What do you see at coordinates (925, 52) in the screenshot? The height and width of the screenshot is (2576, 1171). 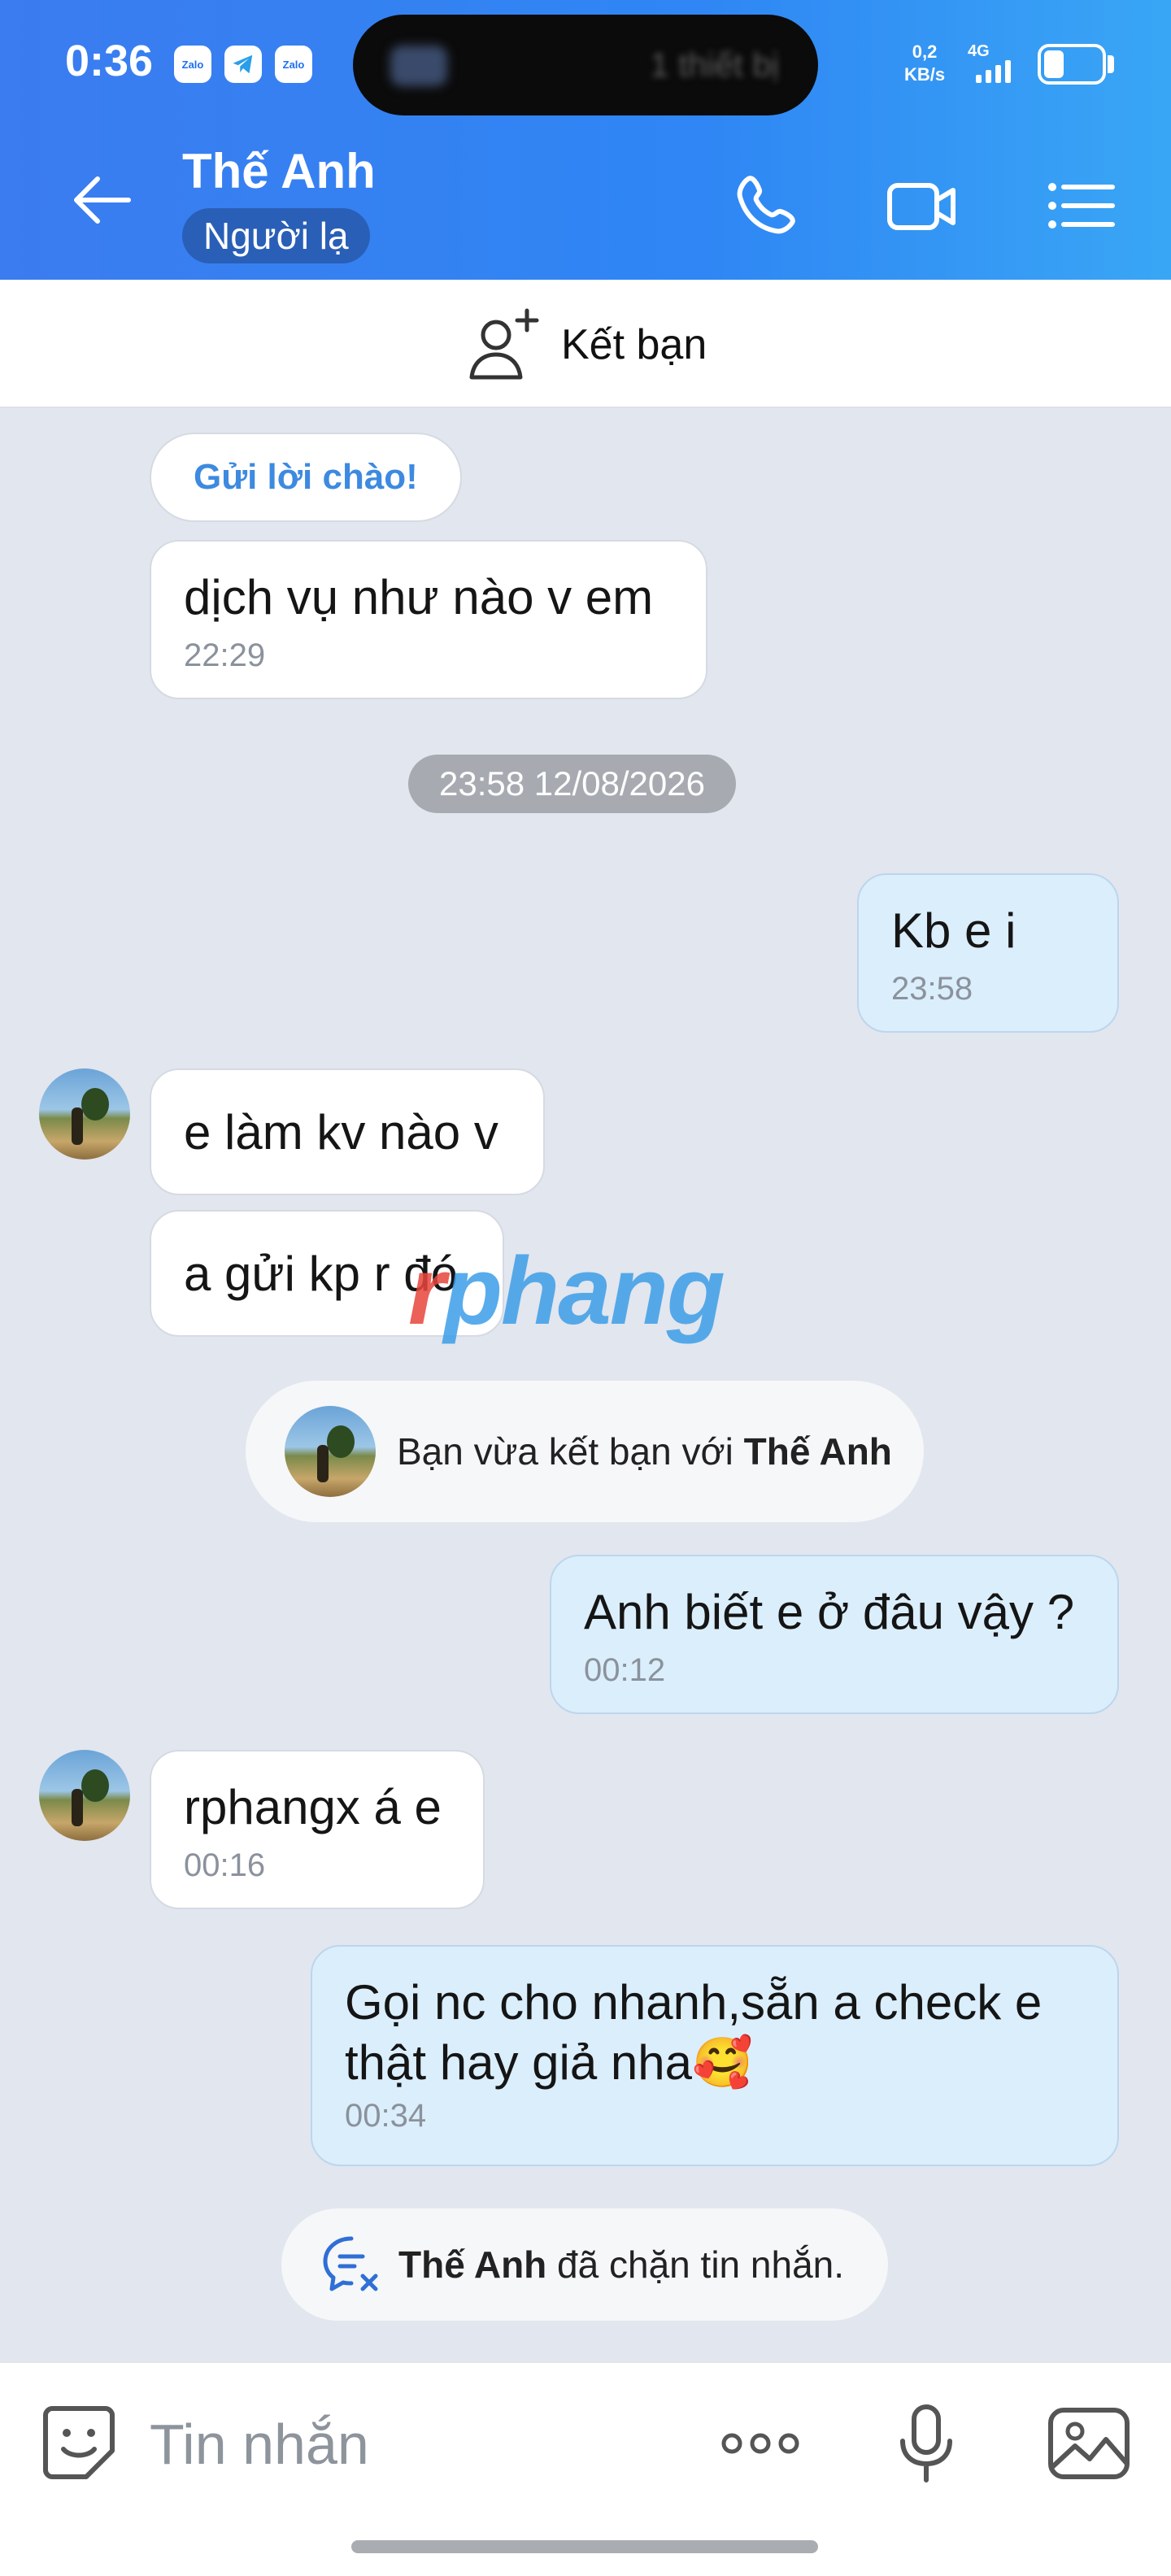 I see `network-speed-value: 0,2` at bounding box center [925, 52].